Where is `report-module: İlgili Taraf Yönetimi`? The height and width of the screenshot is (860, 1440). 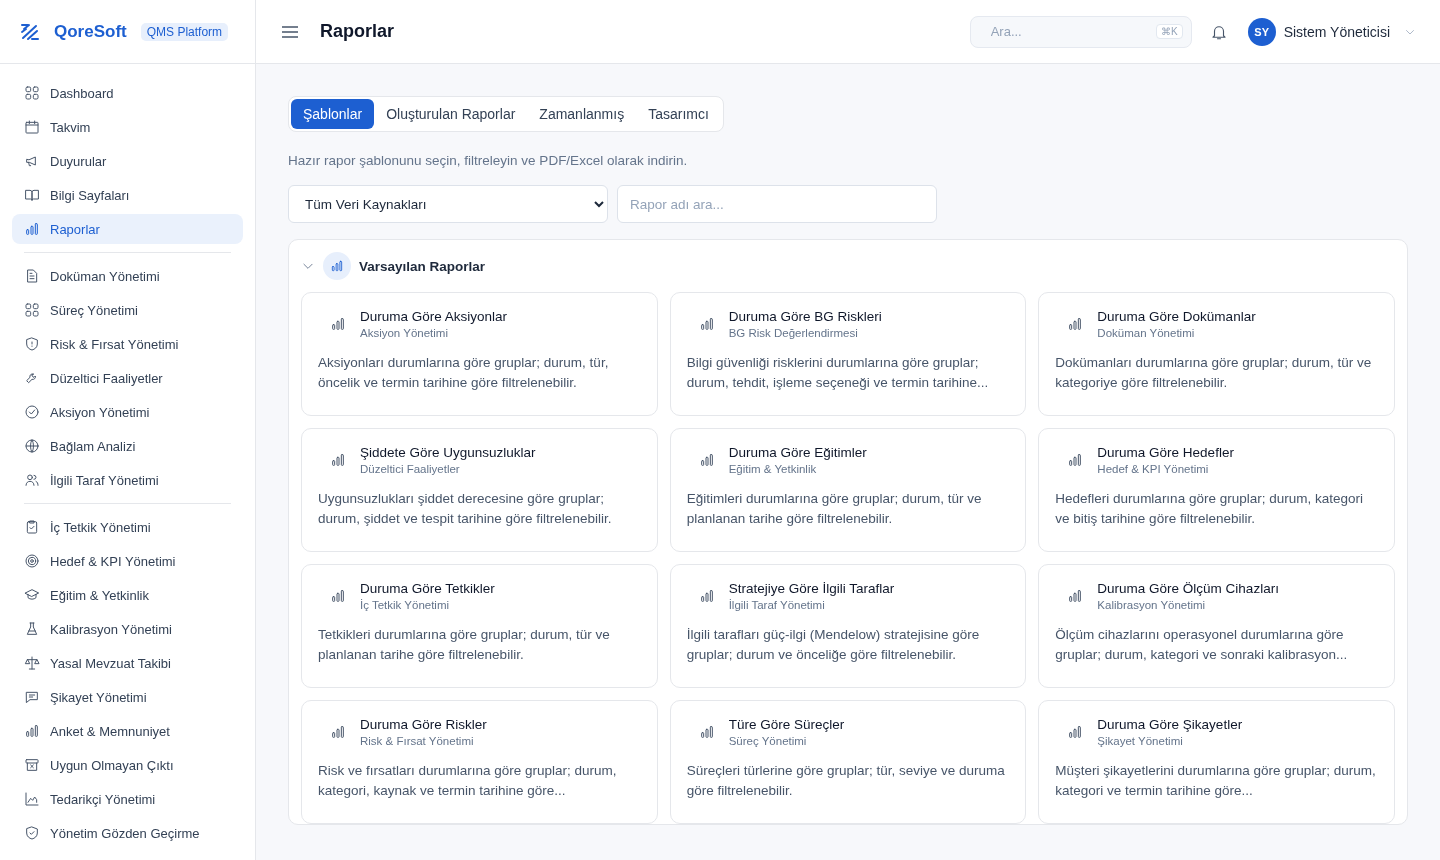 report-module: İlgili Taraf Yönetimi is located at coordinates (777, 605).